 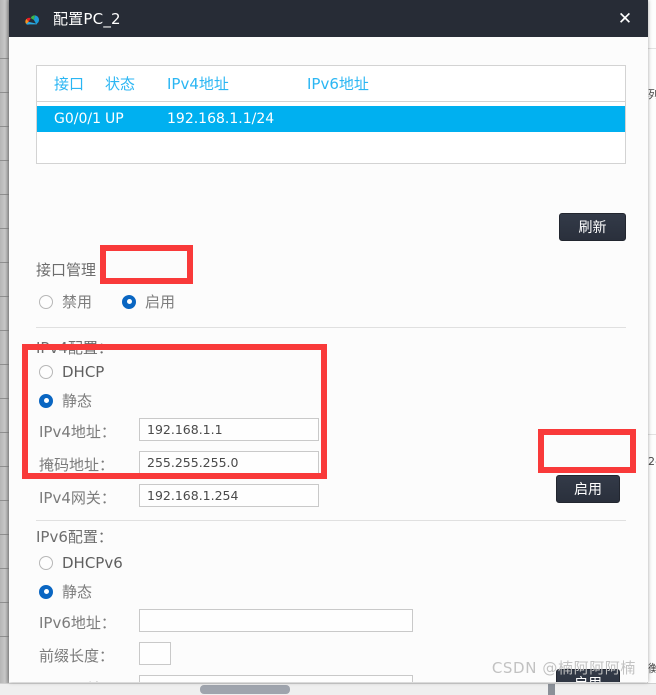 What do you see at coordinates (155, 653) in the screenshot?
I see `ipv6-prefix-input` at bounding box center [155, 653].